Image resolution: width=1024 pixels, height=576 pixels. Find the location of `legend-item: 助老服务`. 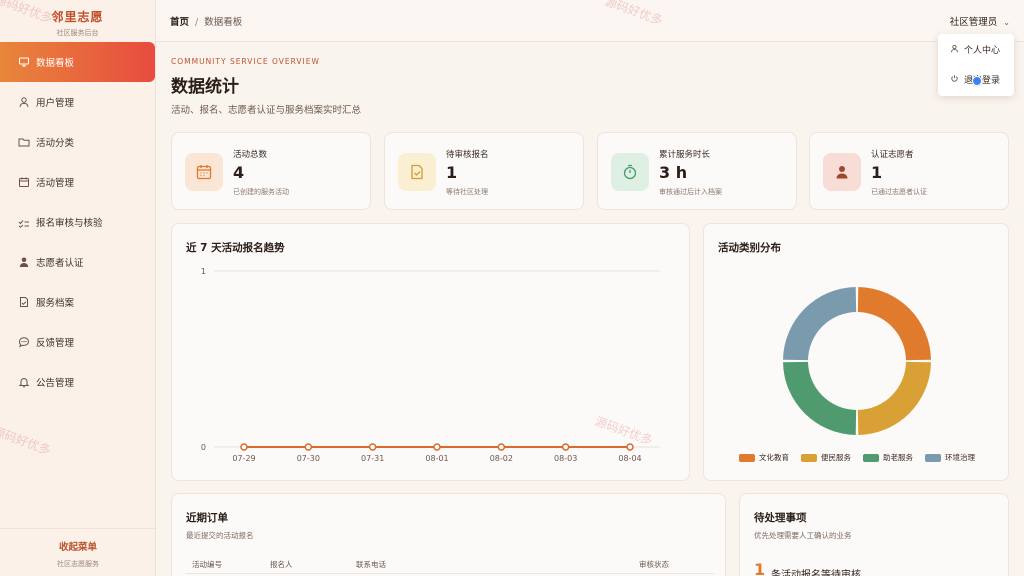

legend-item: 助老服务 is located at coordinates (888, 457).